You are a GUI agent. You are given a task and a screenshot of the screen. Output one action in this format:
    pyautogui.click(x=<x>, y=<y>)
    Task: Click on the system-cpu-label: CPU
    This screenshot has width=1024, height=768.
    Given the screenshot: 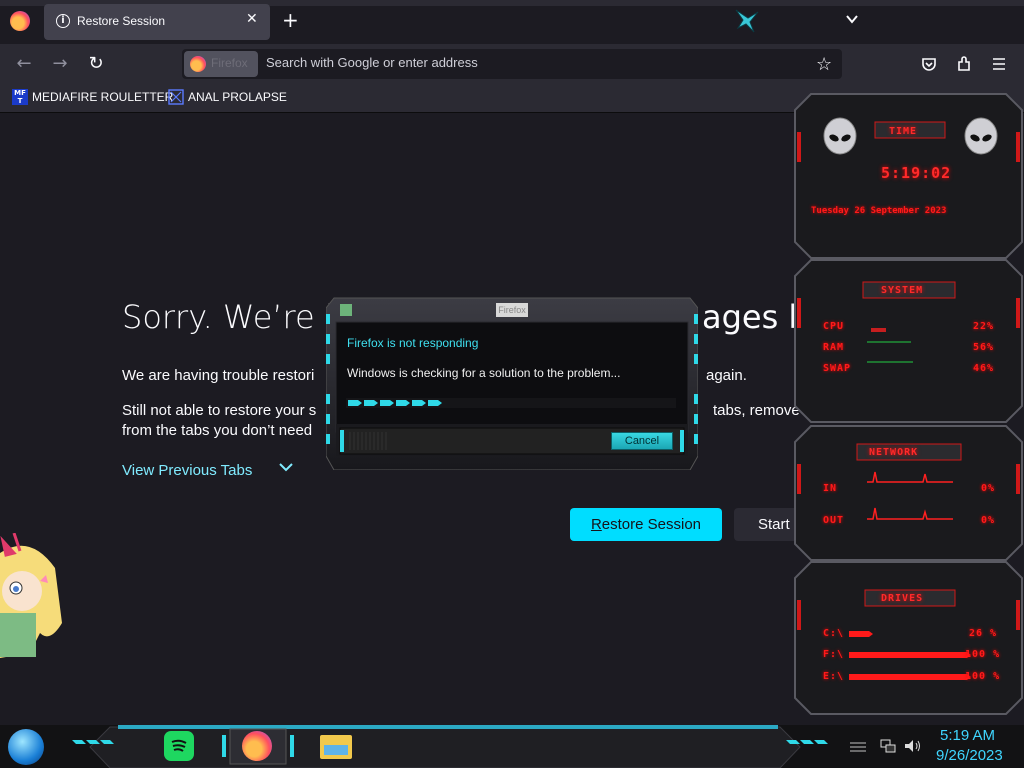 What is the action you would take?
    pyautogui.click(x=834, y=326)
    